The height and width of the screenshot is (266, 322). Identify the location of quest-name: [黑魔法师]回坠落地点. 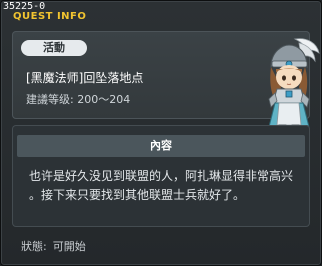
(85, 78).